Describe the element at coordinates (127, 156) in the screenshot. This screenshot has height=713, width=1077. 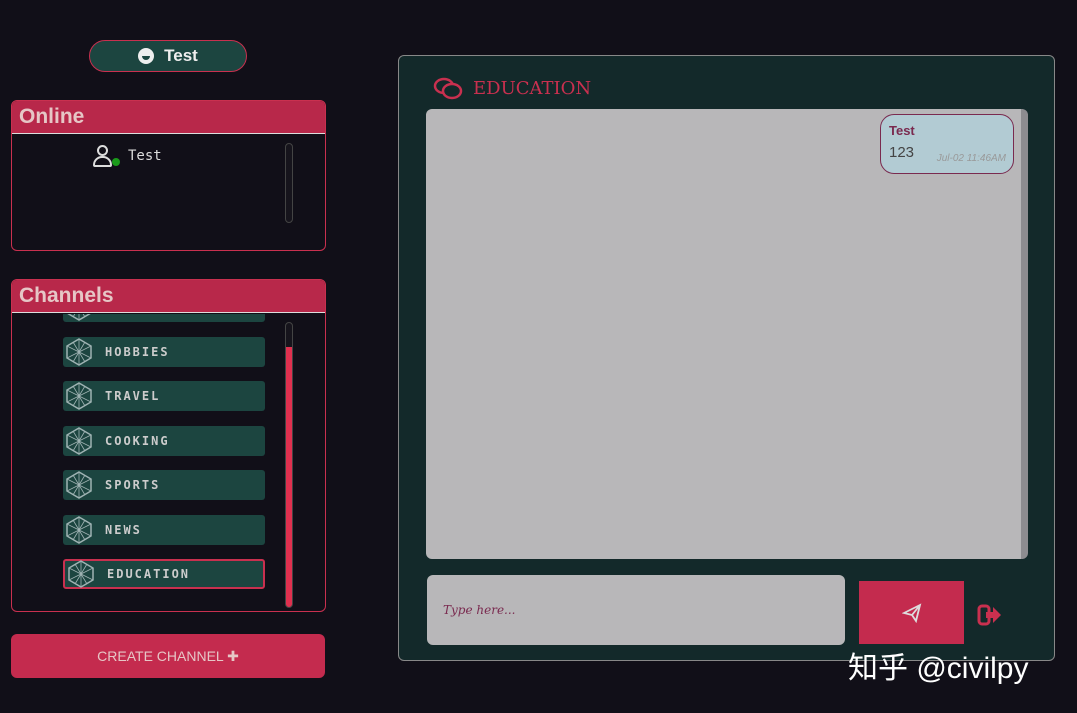
I see `online-user-item: Test` at that location.